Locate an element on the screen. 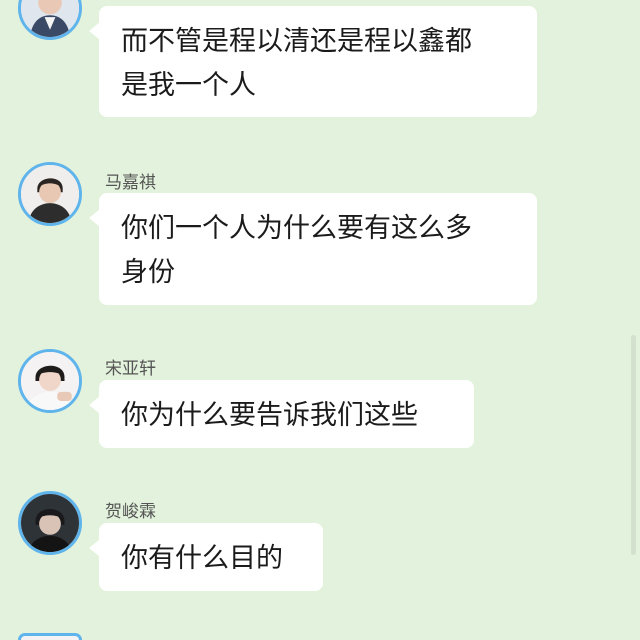 Image resolution: width=640 pixels, height=640 pixels. message-bubble: 你们一个人为什么要有这么多 身份 is located at coordinates (313, 249).